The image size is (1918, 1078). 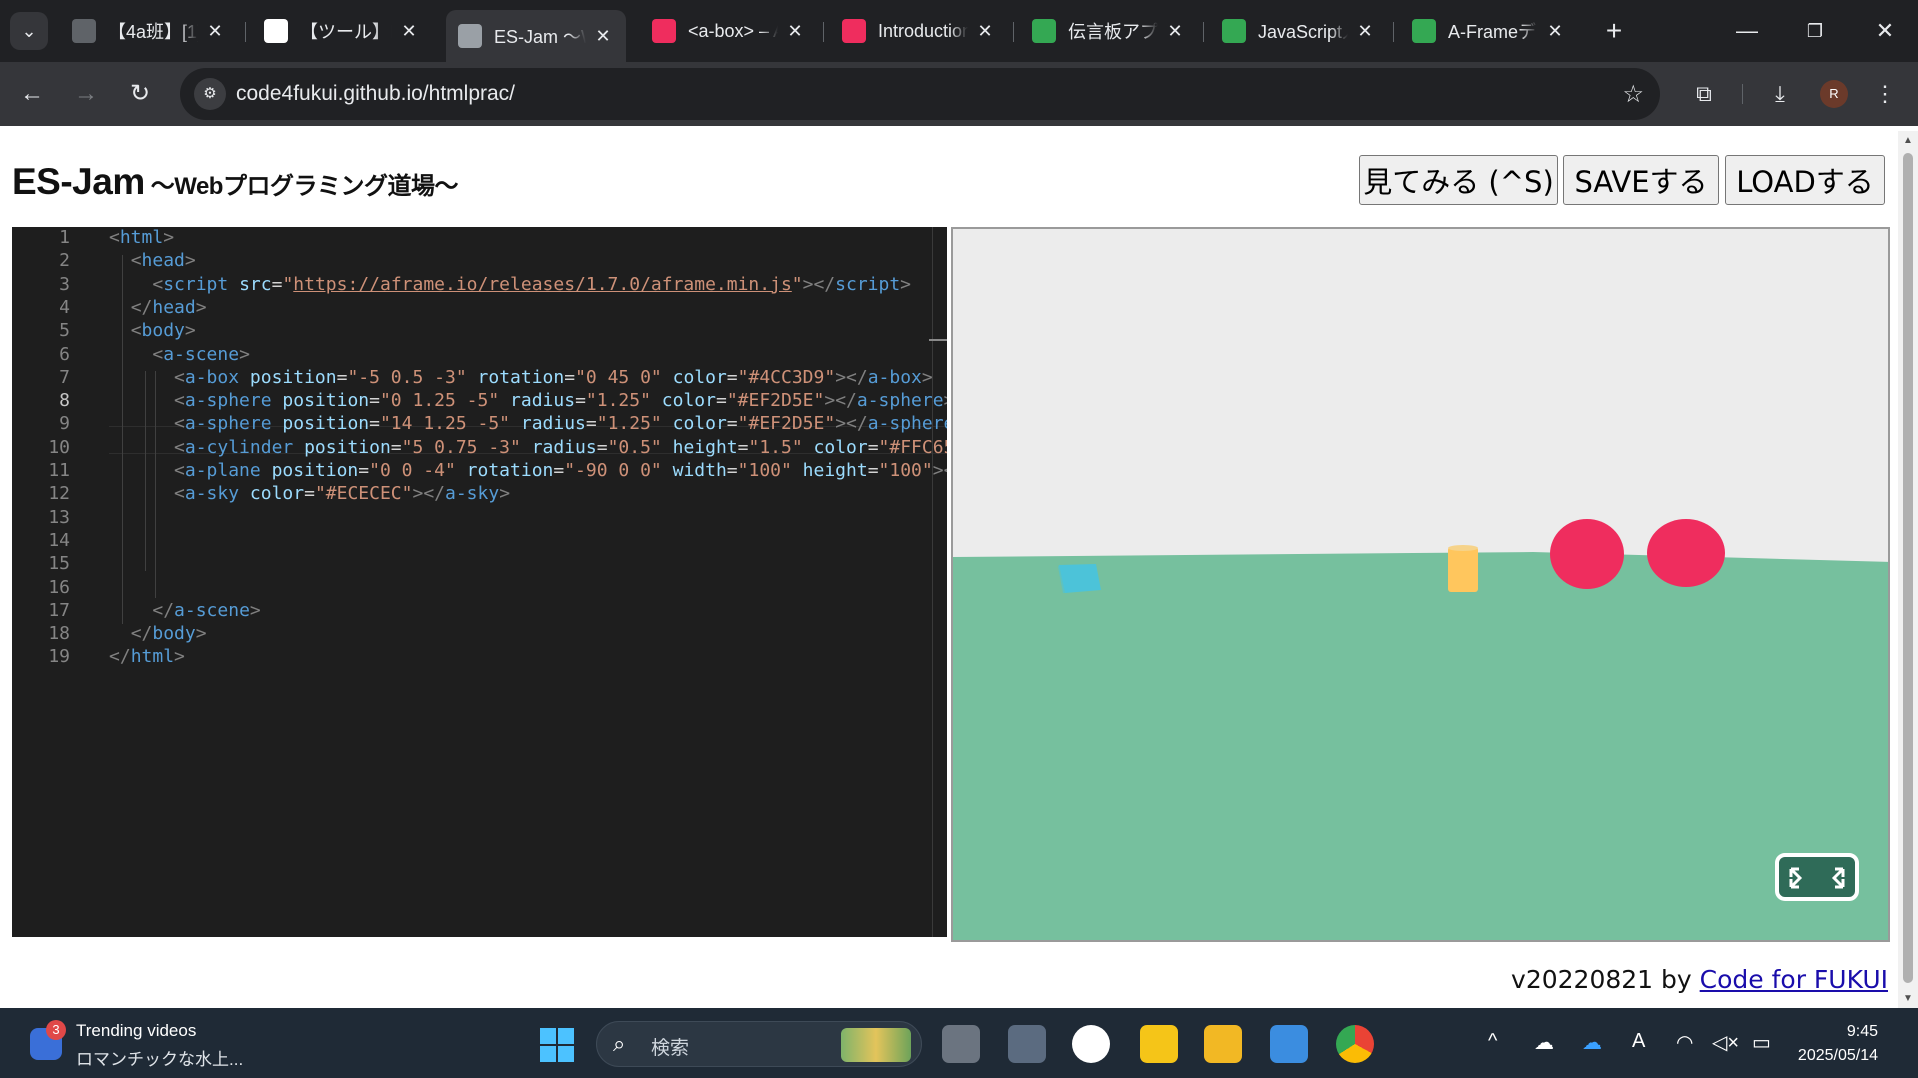 What do you see at coordinates (557, 1045) in the screenshot?
I see `start-button` at bounding box center [557, 1045].